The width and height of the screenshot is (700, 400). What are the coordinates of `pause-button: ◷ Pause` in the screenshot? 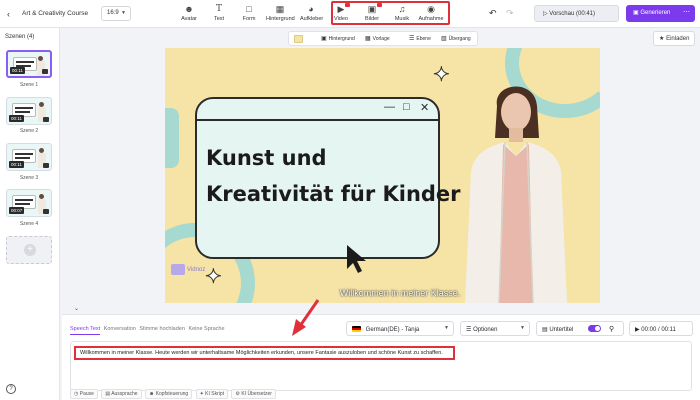 It's located at (84, 394).